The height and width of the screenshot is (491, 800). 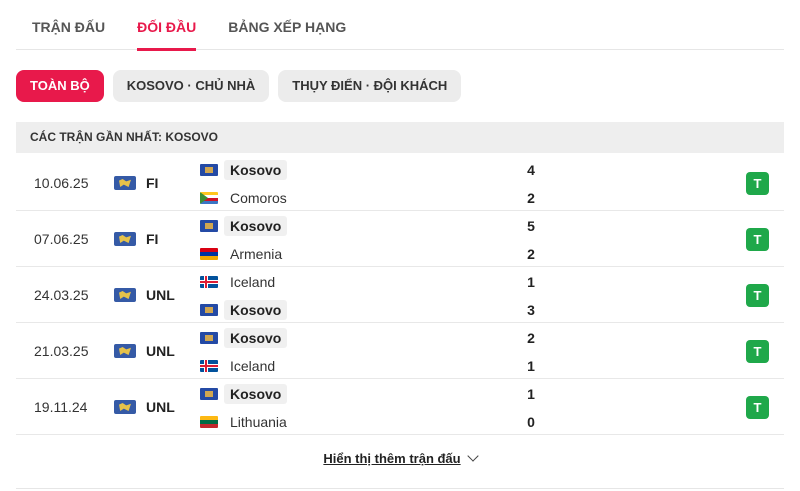 What do you see at coordinates (61, 239) in the screenshot?
I see `match-date: 07.06.25` at bounding box center [61, 239].